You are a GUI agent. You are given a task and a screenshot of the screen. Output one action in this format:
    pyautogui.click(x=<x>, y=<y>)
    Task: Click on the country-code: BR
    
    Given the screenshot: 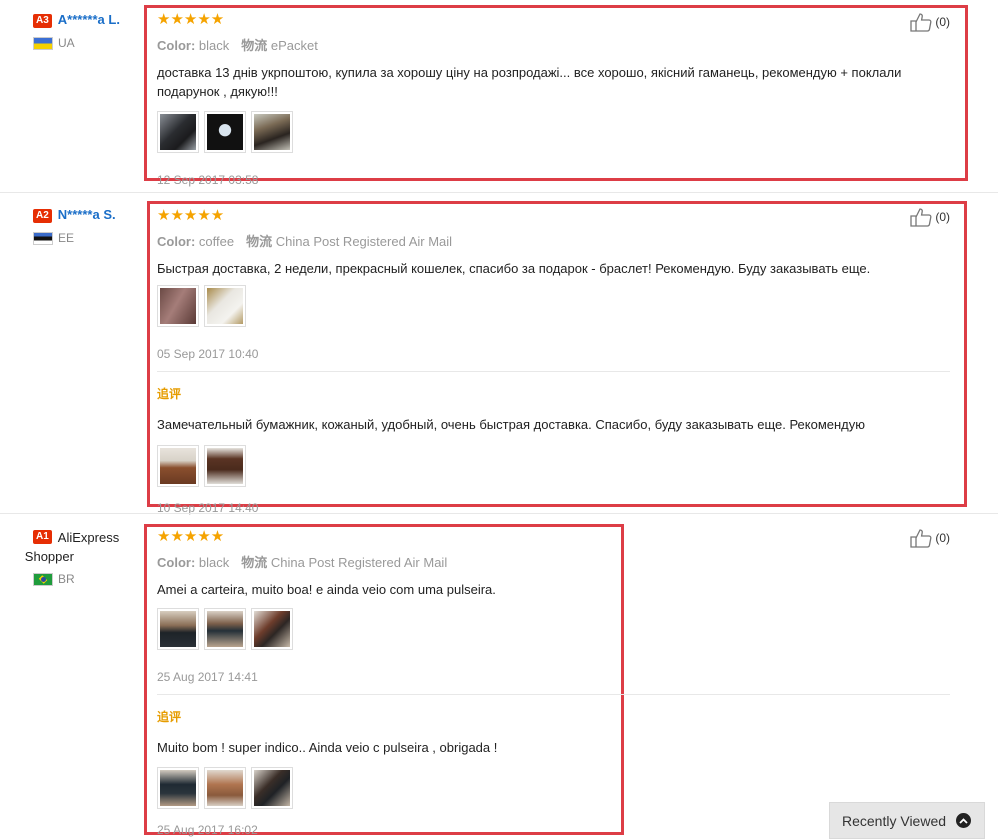 What is the action you would take?
    pyautogui.click(x=66, y=579)
    